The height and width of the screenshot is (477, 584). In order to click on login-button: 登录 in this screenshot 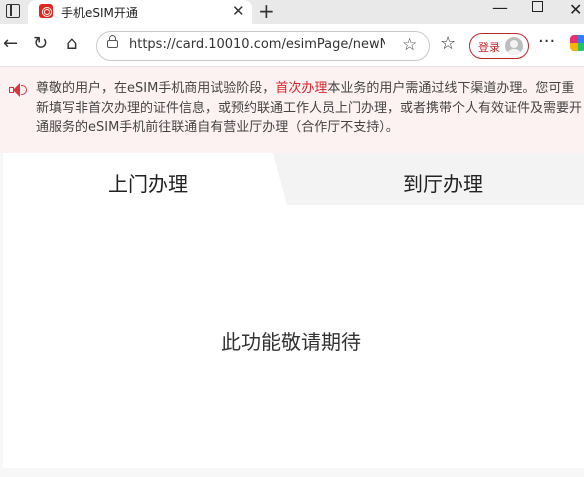, I will do `click(499, 46)`.